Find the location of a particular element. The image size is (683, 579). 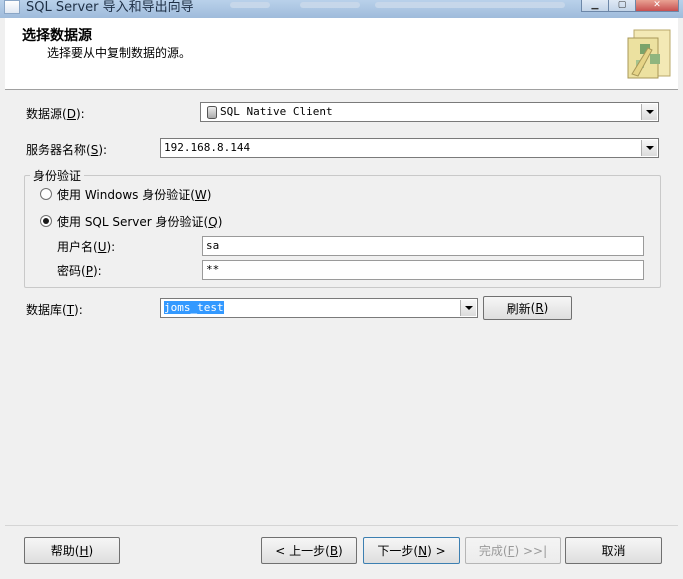

datasource-label: 数据源(D): is located at coordinates (55, 114).